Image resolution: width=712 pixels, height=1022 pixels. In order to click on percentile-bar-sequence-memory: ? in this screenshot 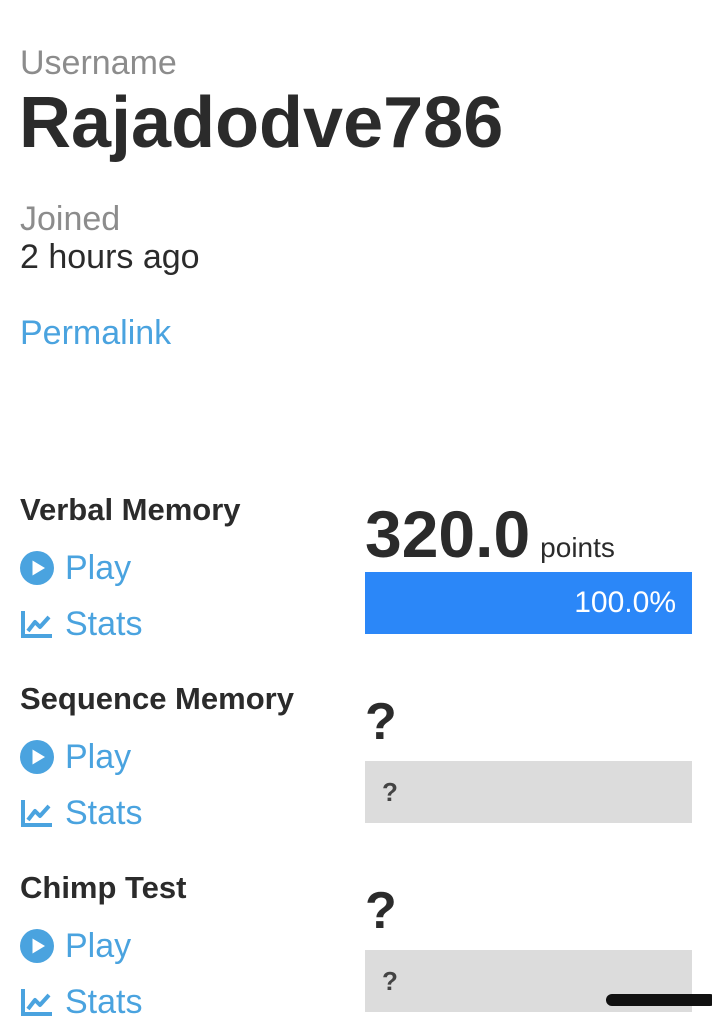, I will do `click(528, 792)`.